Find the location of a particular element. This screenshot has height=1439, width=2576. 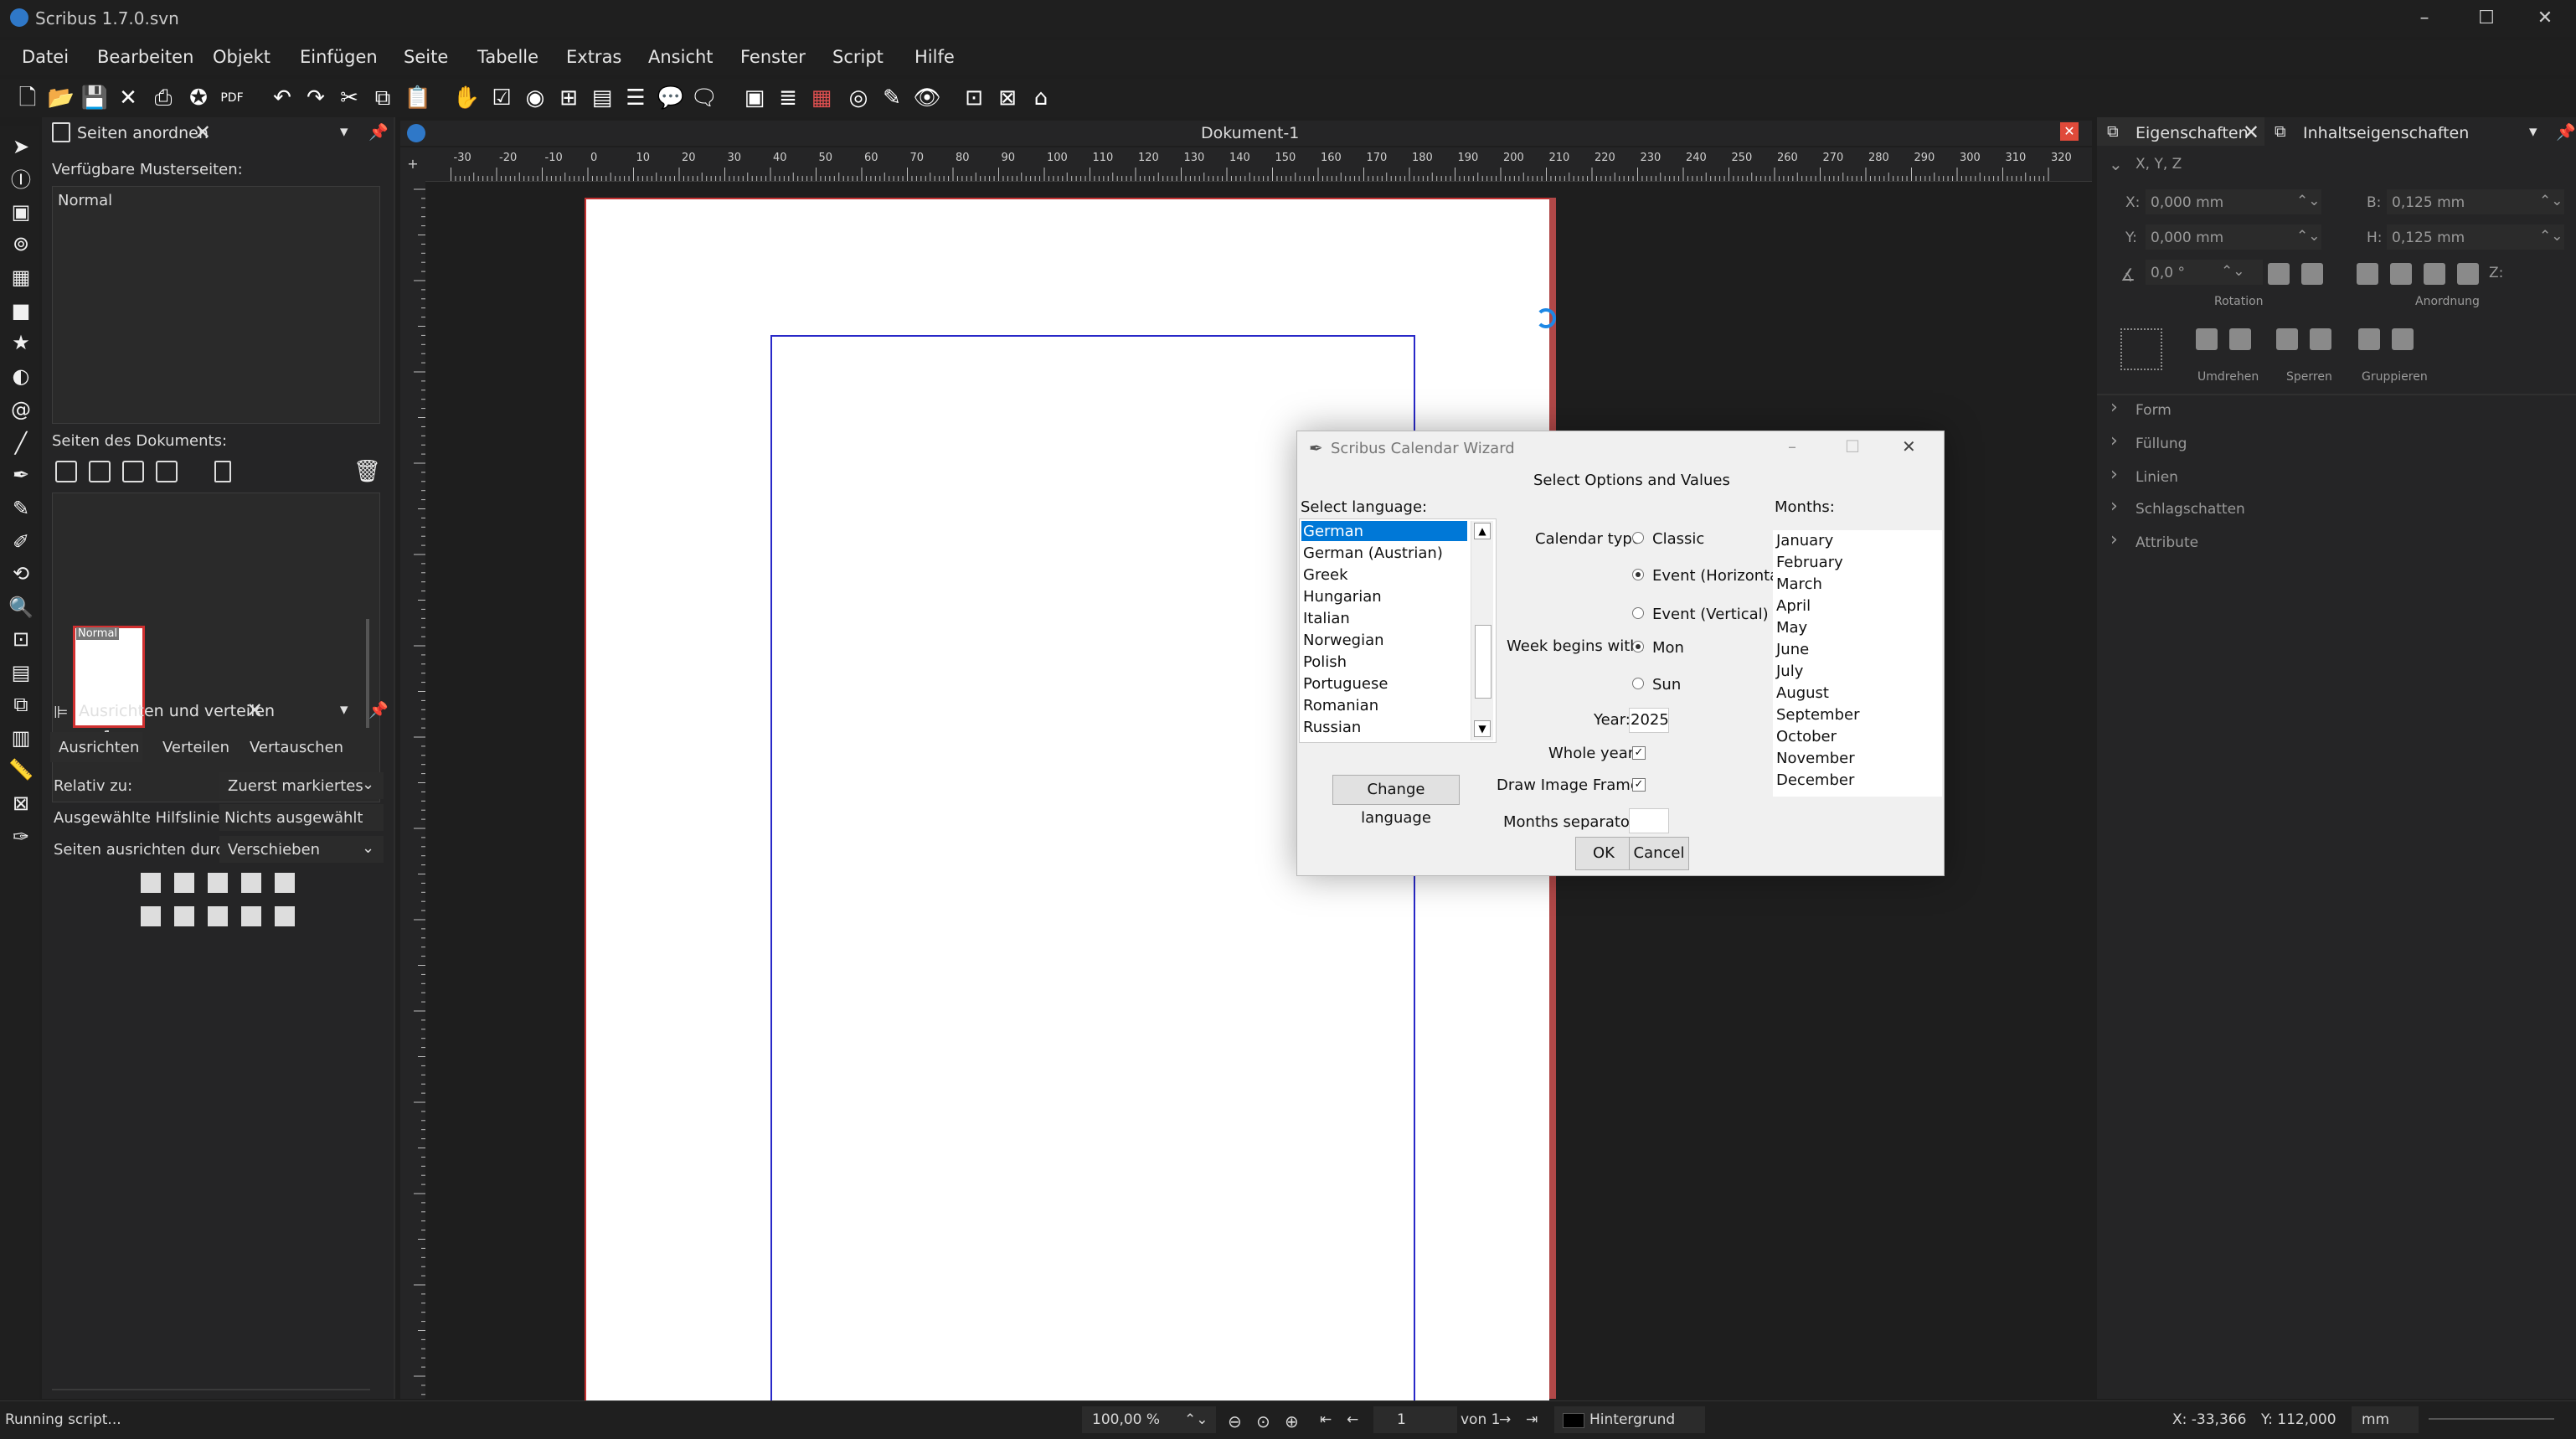

align-left-out-icon is located at coordinates (184, 883).